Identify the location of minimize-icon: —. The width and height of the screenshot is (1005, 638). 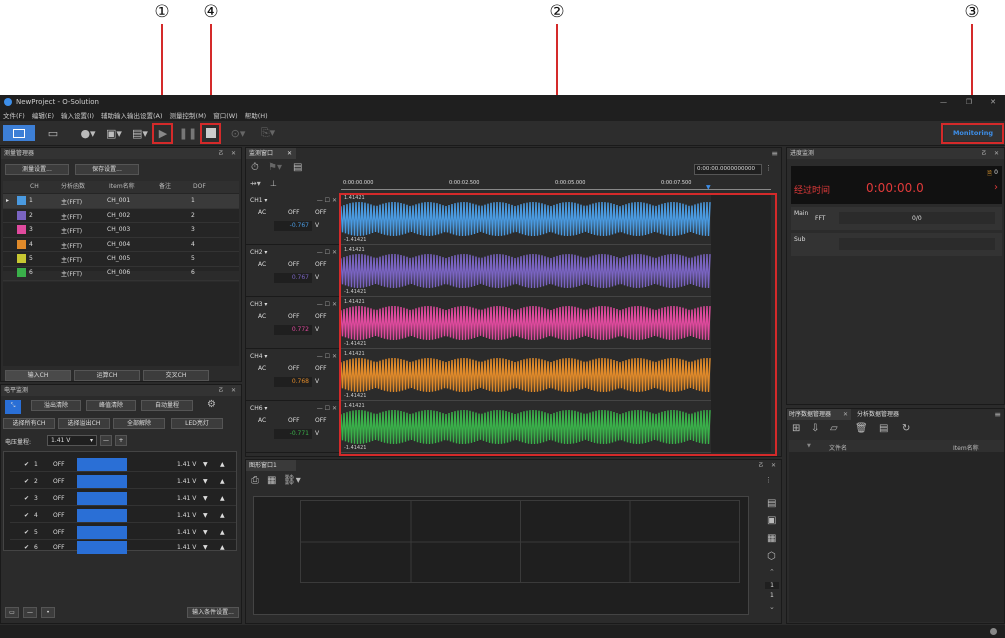
(943, 102).